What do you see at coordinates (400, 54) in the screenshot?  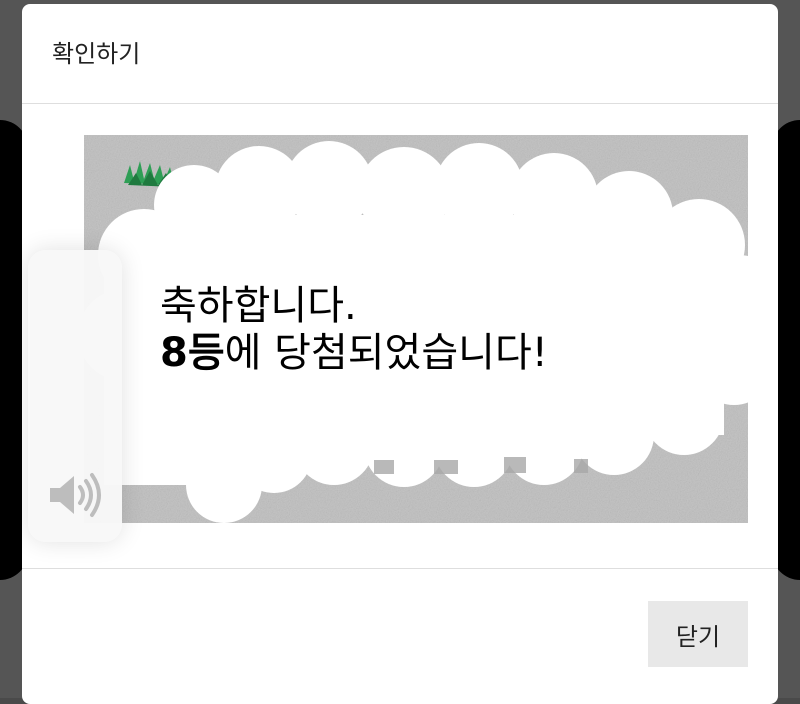 I see `dialog-header: 확인하기` at bounding box center [400, 54].